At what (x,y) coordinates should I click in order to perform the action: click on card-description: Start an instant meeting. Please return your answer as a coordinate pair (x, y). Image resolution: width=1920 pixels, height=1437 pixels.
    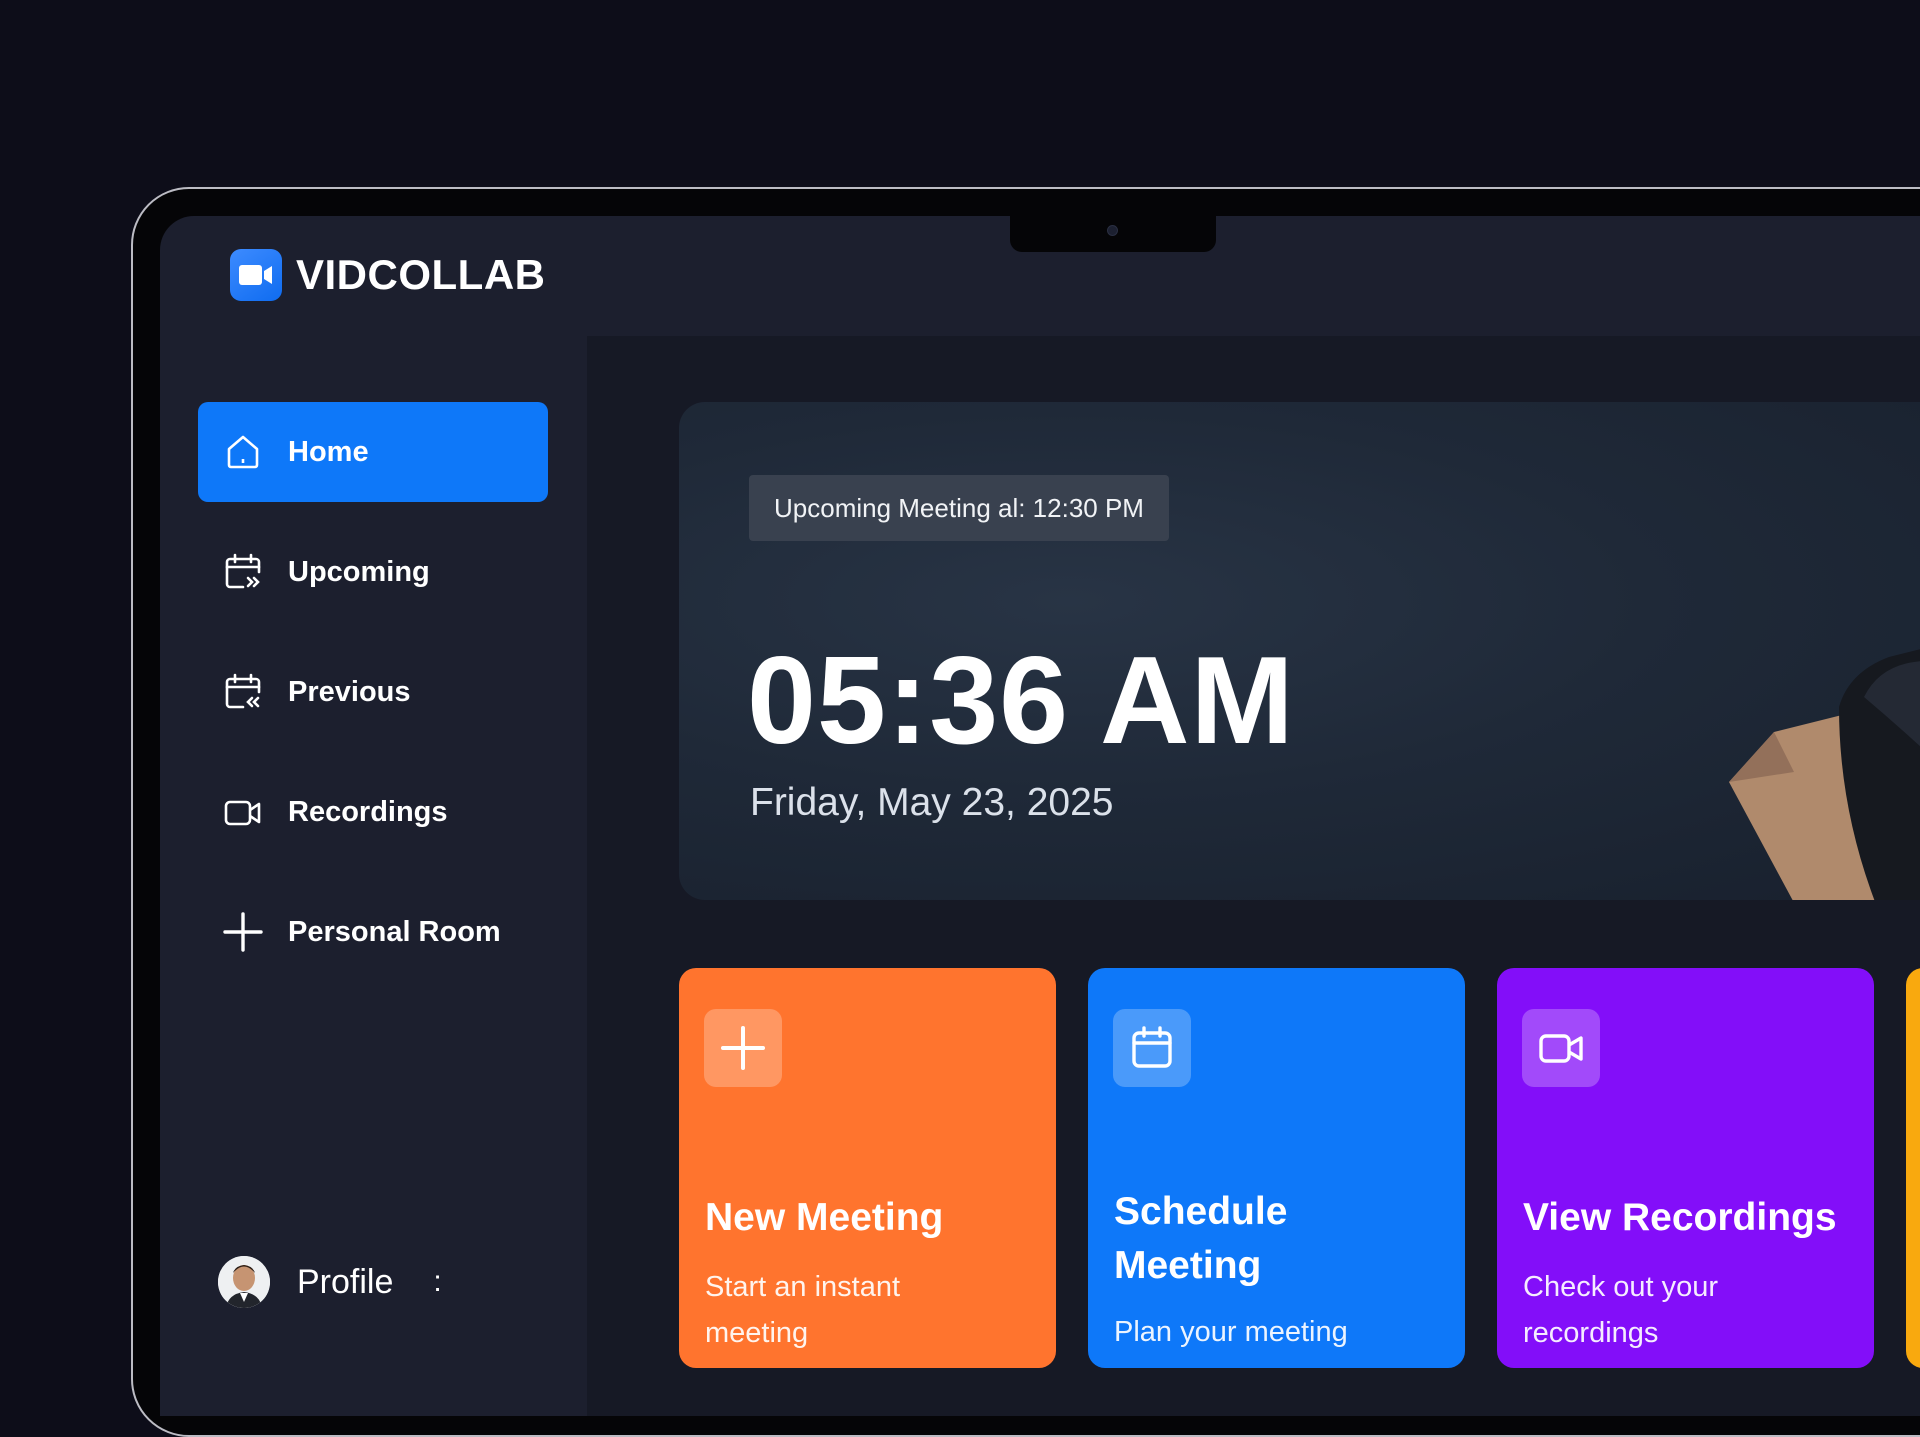
    Looking at the image, I should click on (803, 1310).